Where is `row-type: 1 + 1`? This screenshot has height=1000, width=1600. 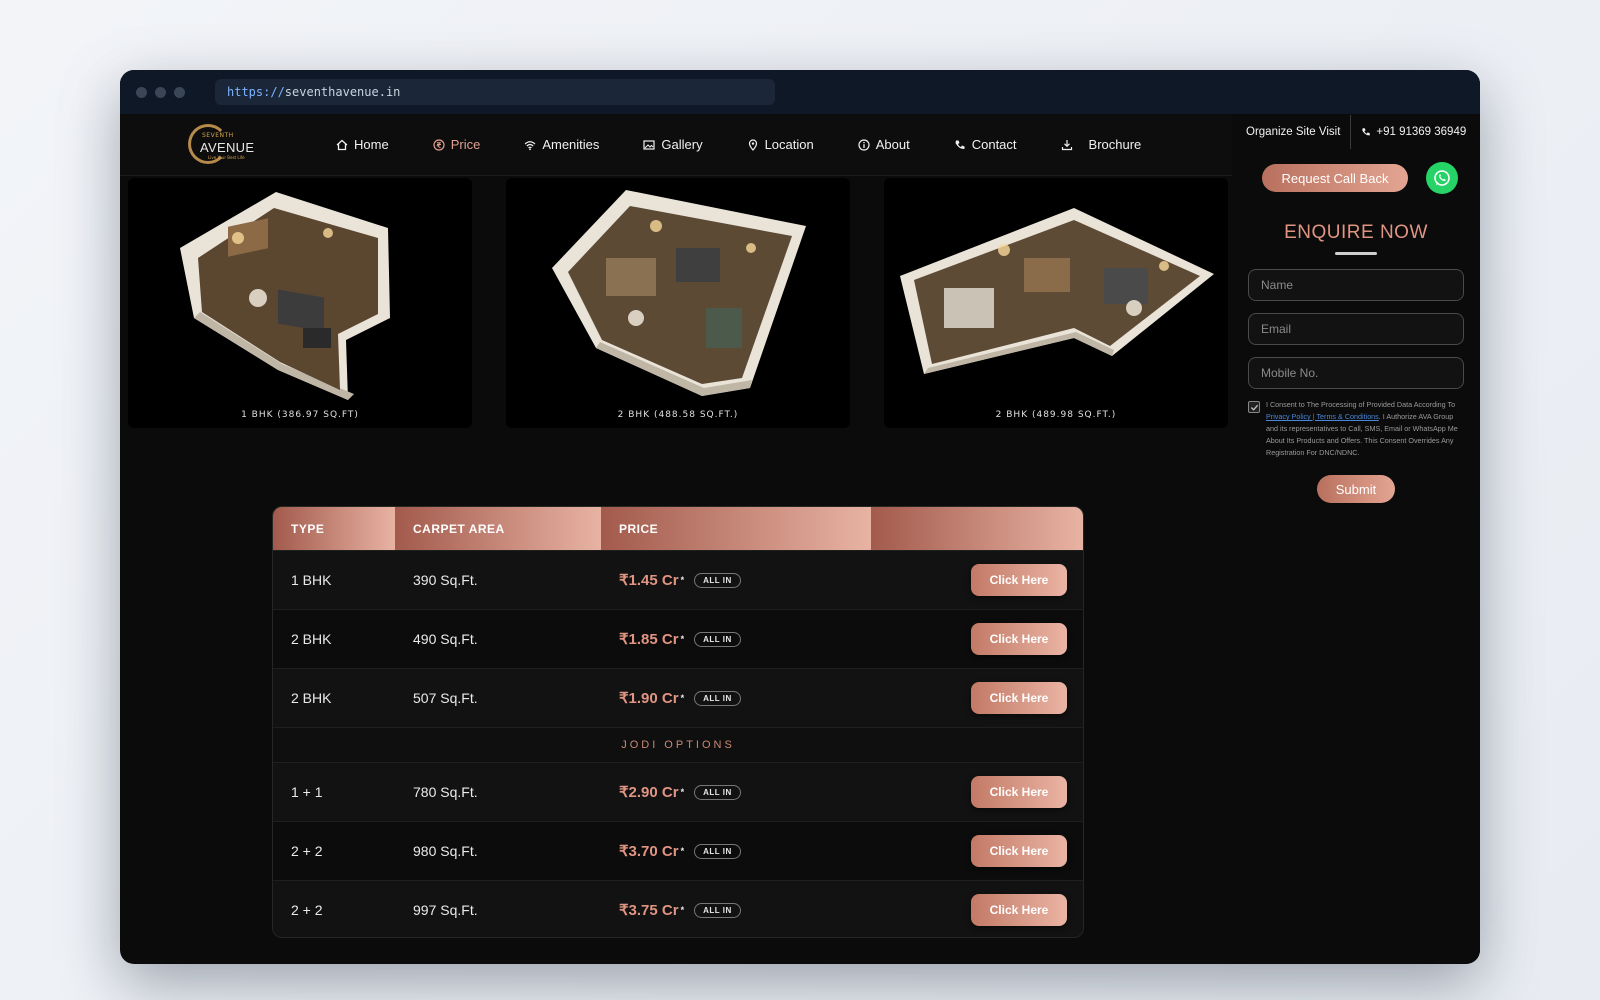
row-type: 1 + 1 is located at coordinates (307, 792).